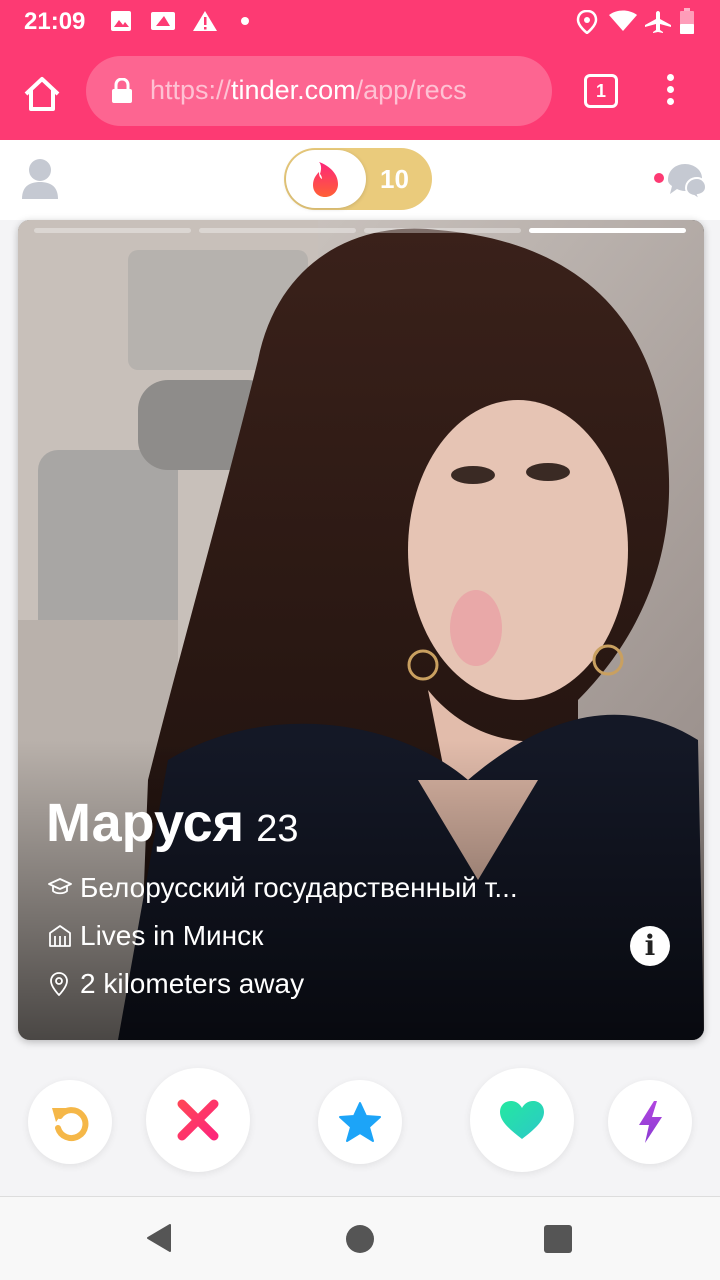  Describe the element at coordinates (60, 886) in the screenshot. I see `graduation-cap-icon` at that location.